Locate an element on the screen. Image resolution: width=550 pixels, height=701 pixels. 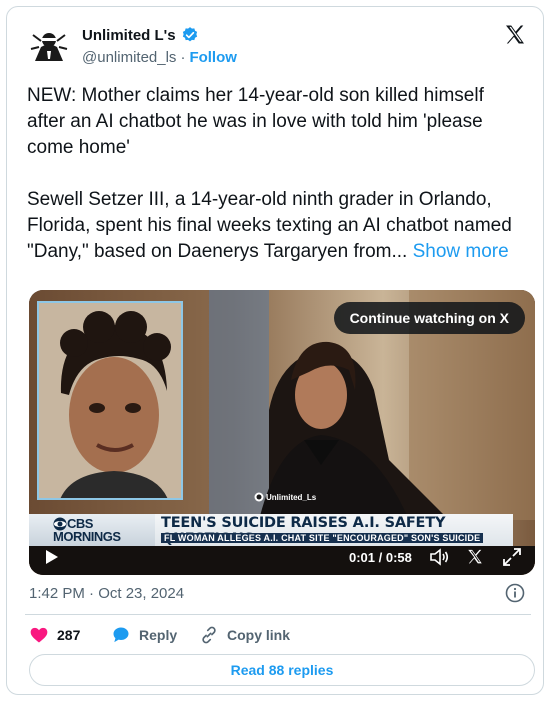
reply-action: Reply is located at coordinates (155, 635).